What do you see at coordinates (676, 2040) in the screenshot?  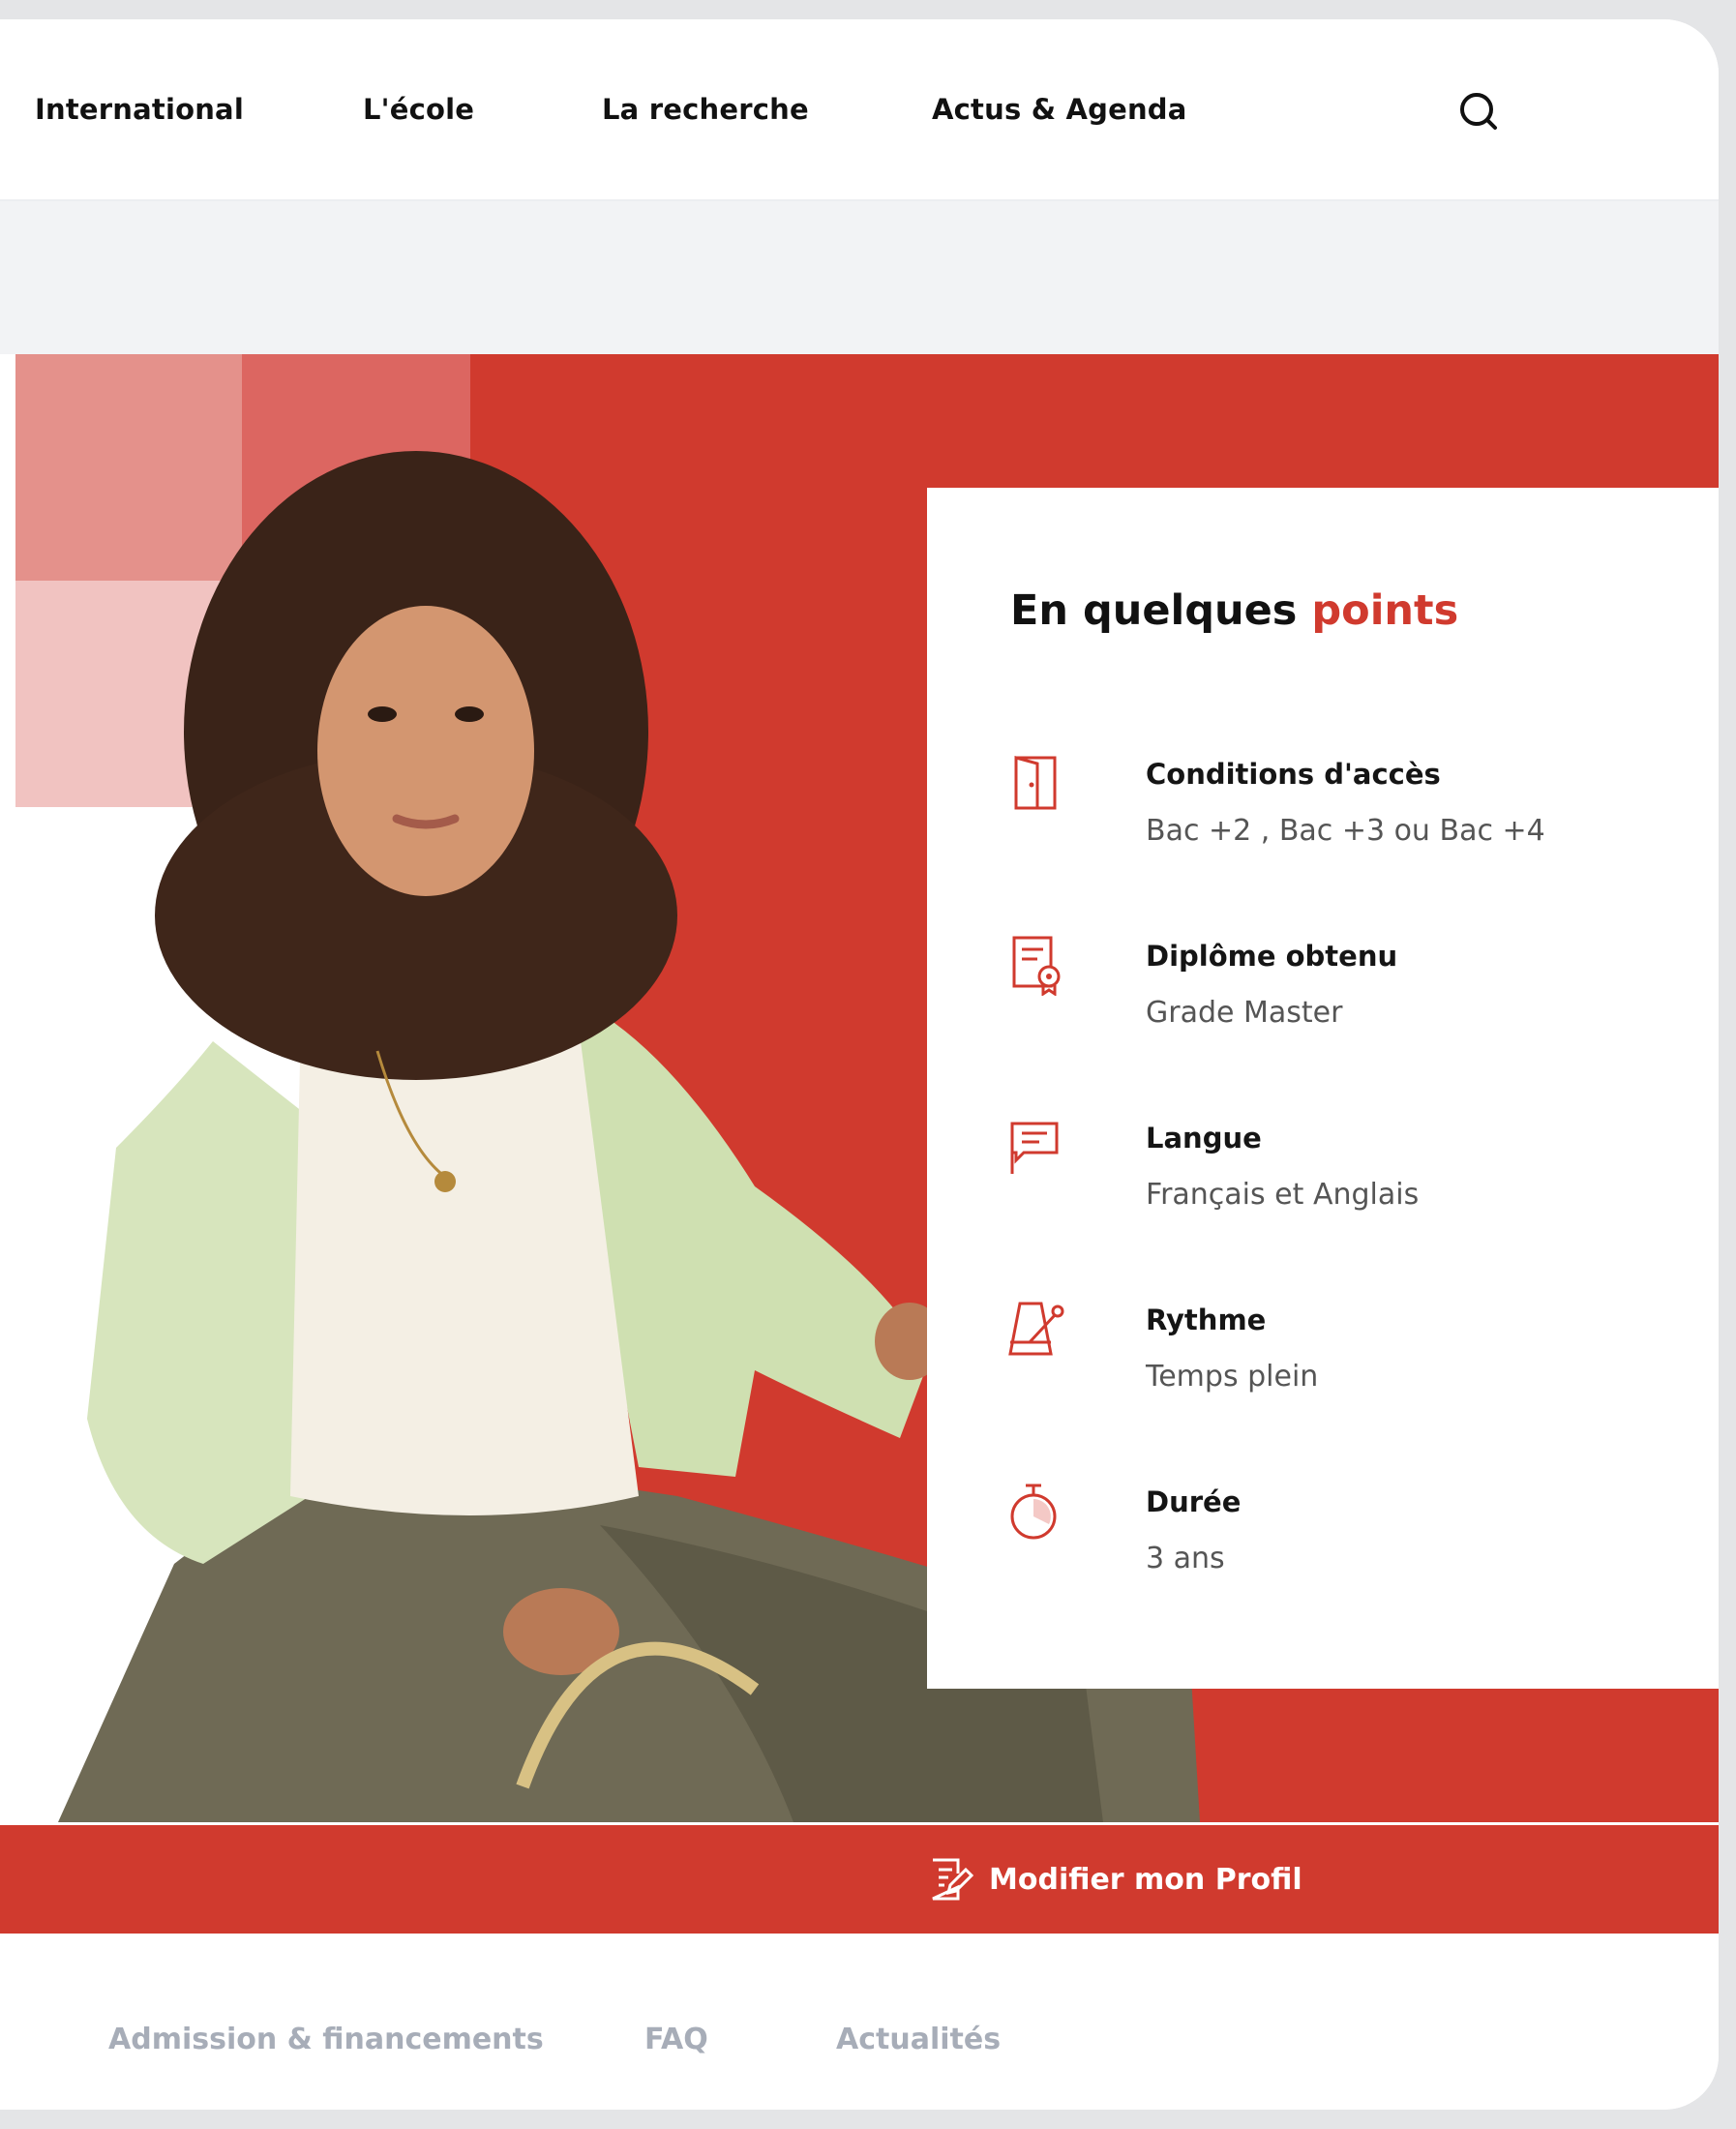 I see `tab-faq: FAQ` at bounding box center [676, 2040].